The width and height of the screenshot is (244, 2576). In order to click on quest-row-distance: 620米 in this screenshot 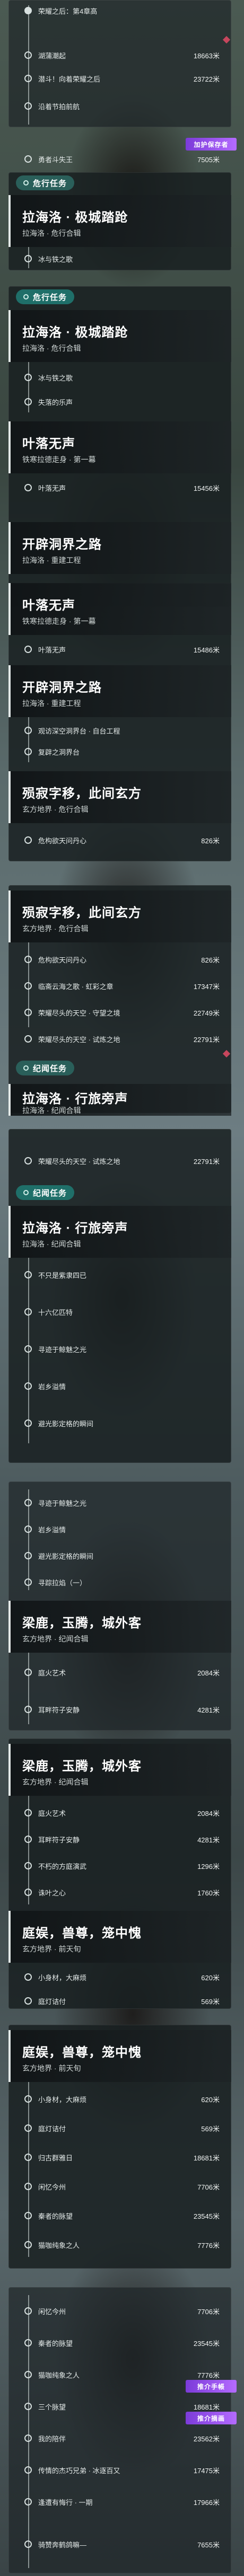, I will do `click(211, 2099)`.